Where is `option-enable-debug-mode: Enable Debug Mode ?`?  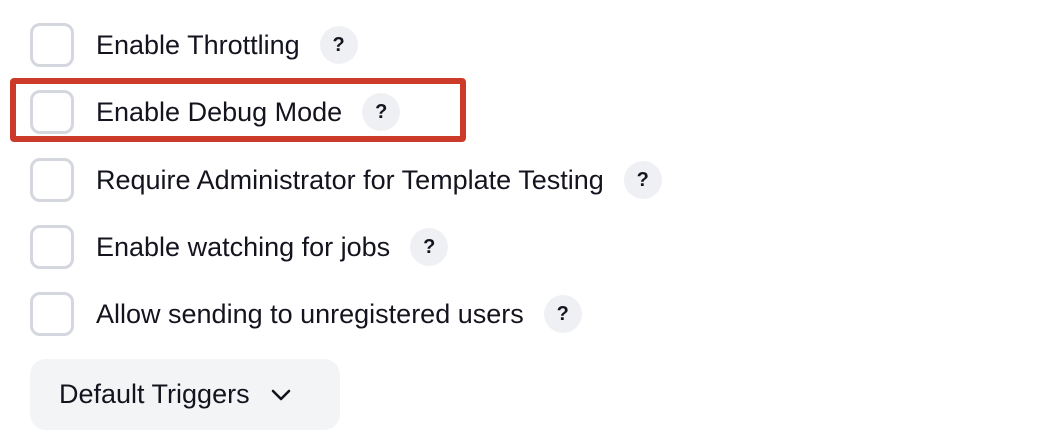 option-enable-debug-mode: Enable Debug Mode ? is located at coordinates (215, 112).